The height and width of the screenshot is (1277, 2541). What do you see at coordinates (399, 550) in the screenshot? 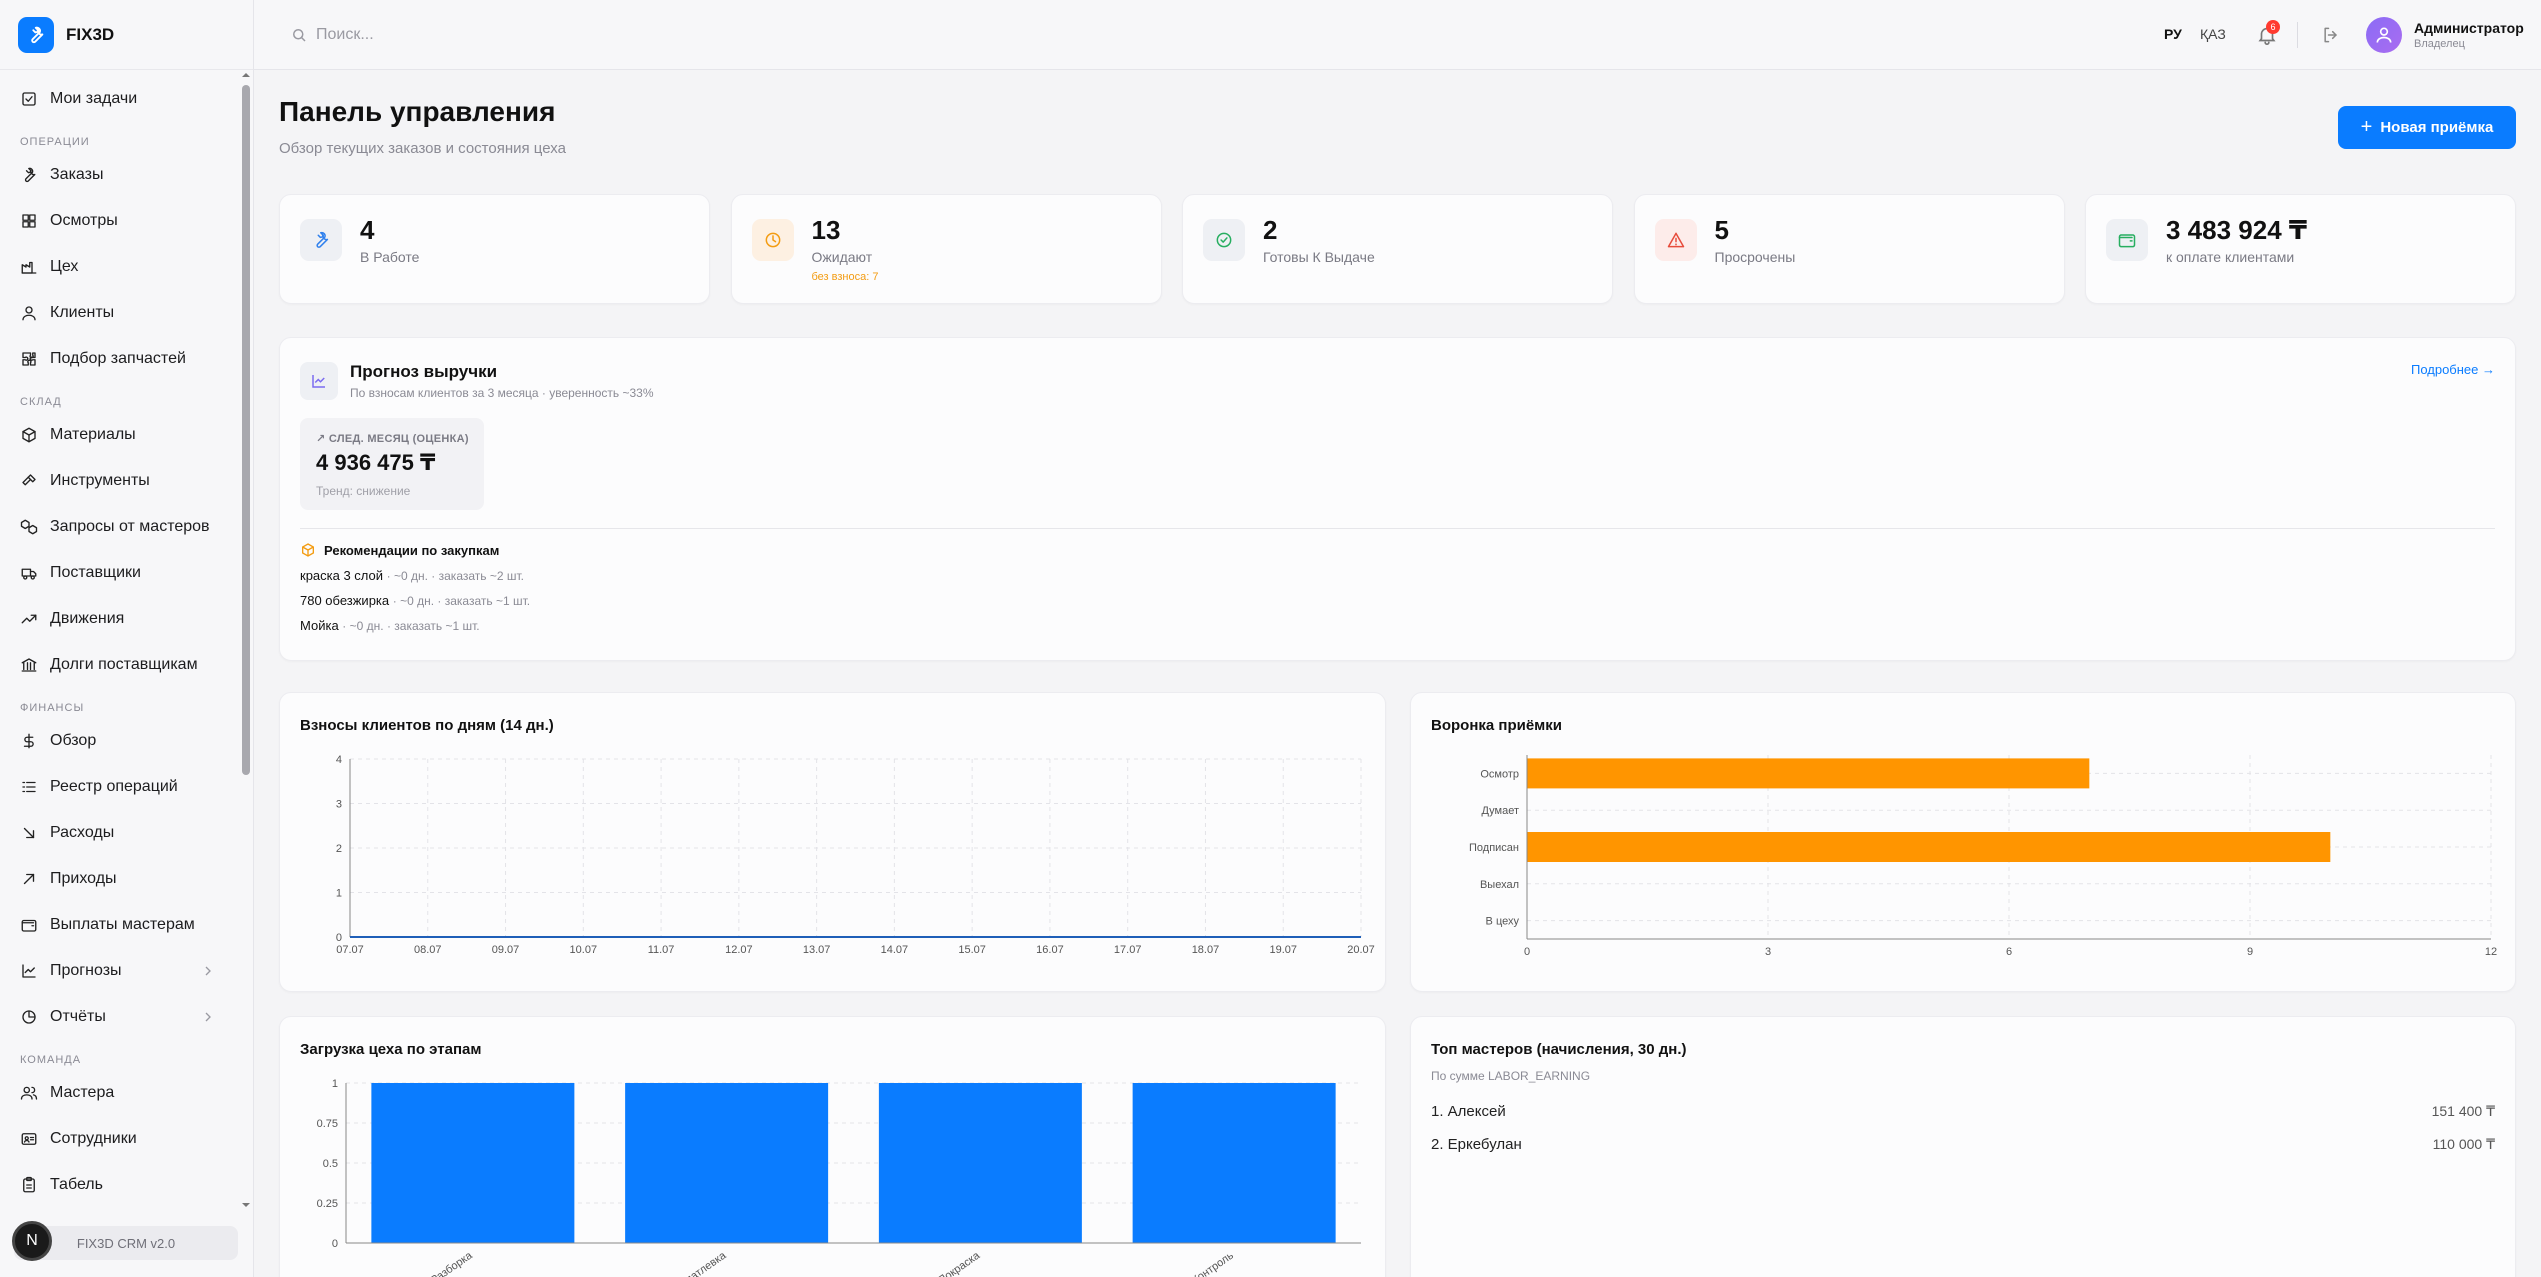
I see `recommendations-header: Рекомендации по закупкам` at bounding box center [399, 550].